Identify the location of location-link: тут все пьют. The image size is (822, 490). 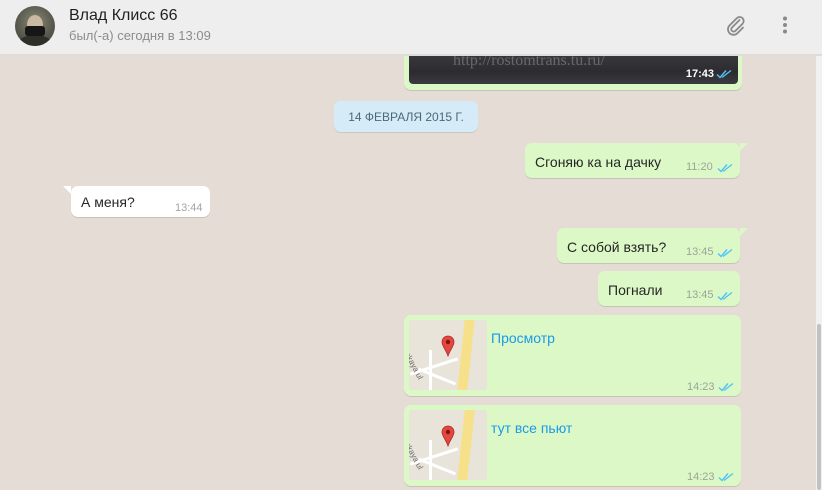
(531, 428).